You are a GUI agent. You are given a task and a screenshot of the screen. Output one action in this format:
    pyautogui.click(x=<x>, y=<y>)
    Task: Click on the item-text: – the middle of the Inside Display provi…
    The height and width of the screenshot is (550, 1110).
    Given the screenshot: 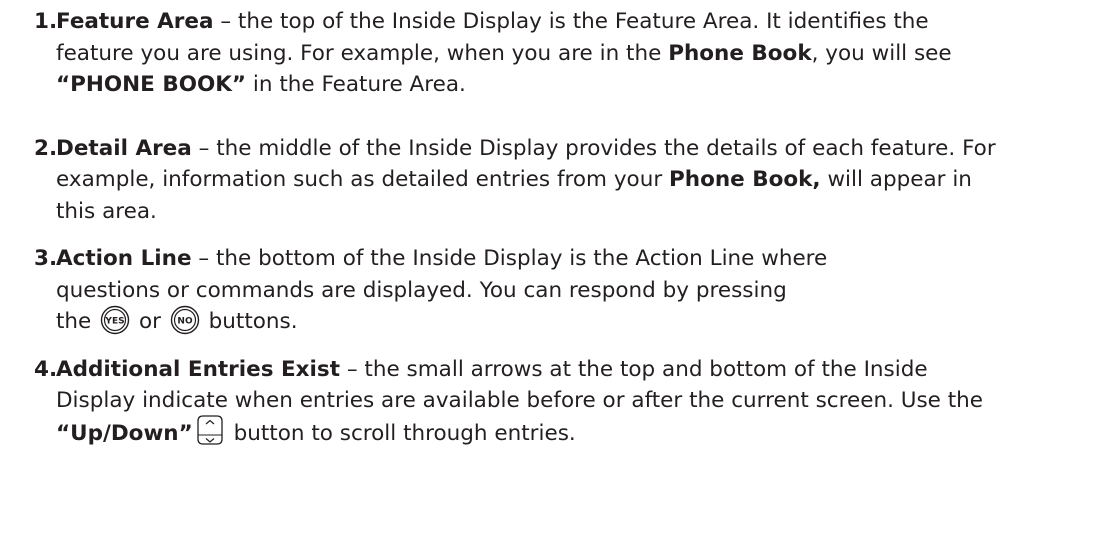 What is the action you would take?
    pyautogui.click(x=593, y=148)
    